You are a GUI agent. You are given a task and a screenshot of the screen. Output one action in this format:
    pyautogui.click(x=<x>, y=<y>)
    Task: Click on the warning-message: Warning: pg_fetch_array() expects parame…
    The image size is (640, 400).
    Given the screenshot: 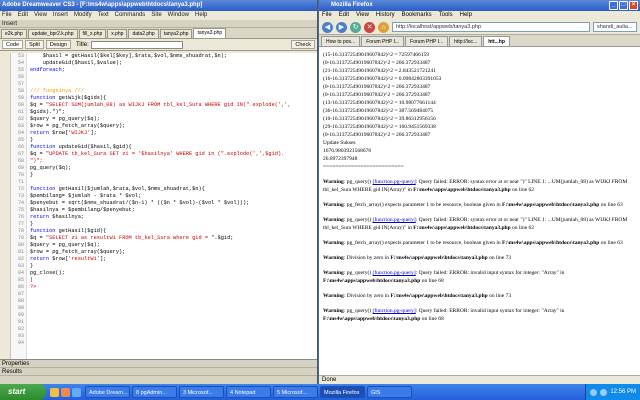 What is the action you would take?
    pyautogui.click(x=479, y=205)
    